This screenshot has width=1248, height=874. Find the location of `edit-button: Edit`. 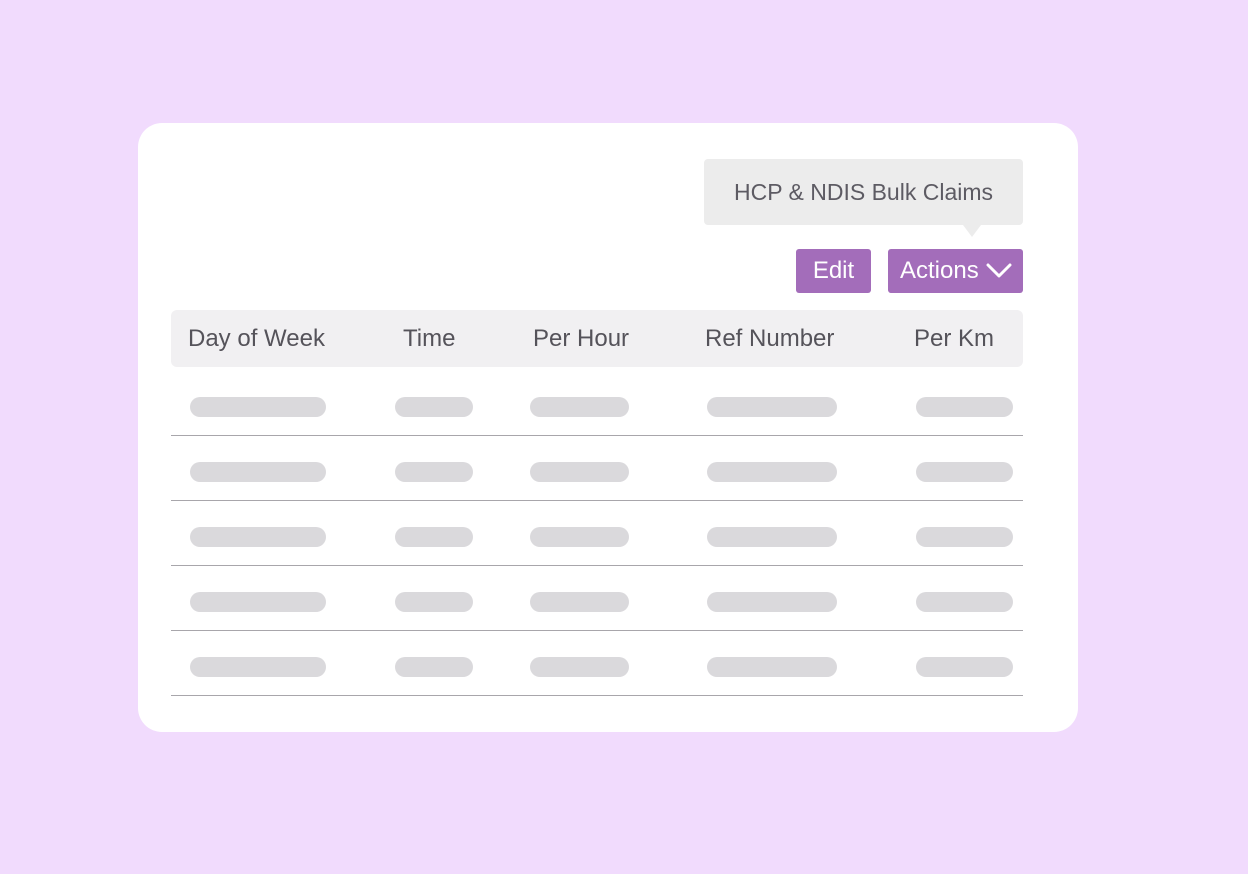

edit-button: Edit is located at coordinates (833, 271).